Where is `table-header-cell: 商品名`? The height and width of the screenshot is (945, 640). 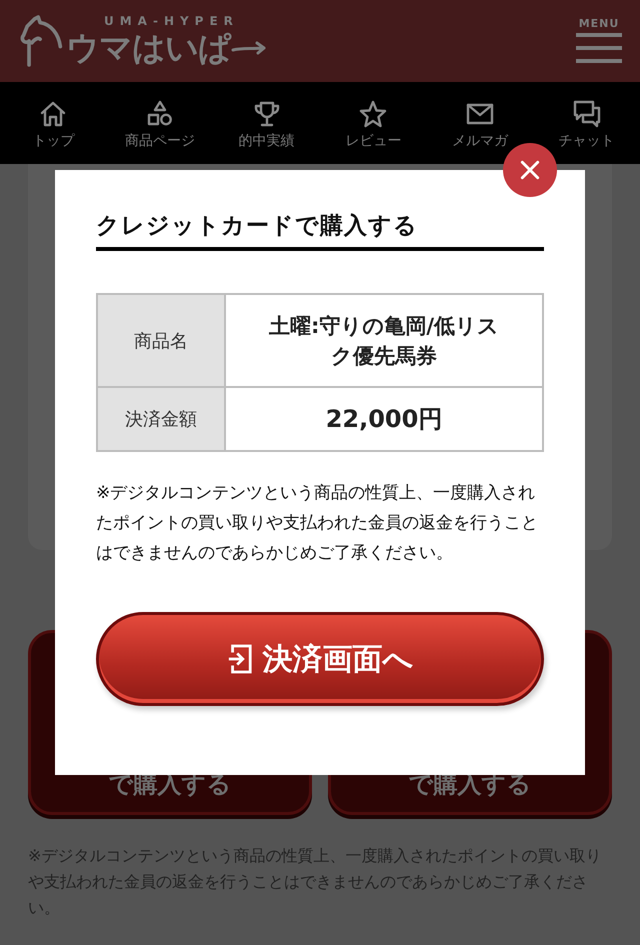
table-header-cell: 商品名 is located at coordinates (161, 340).